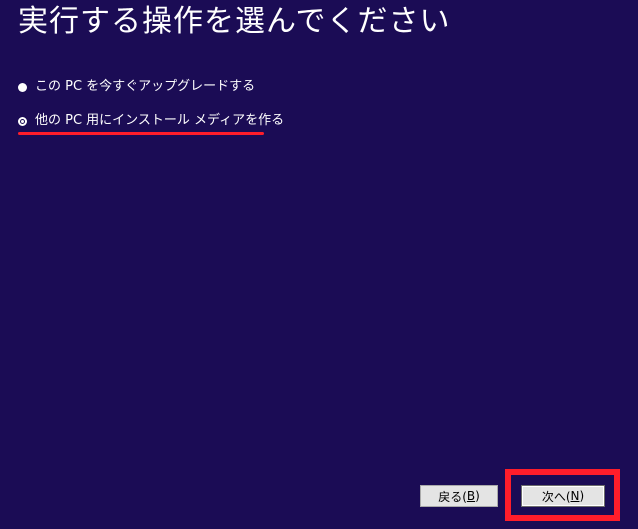  What do you see at coordinates (582, 496) in the screenshot?
I see `next-suffix: )` at bounding box center [582, 496].